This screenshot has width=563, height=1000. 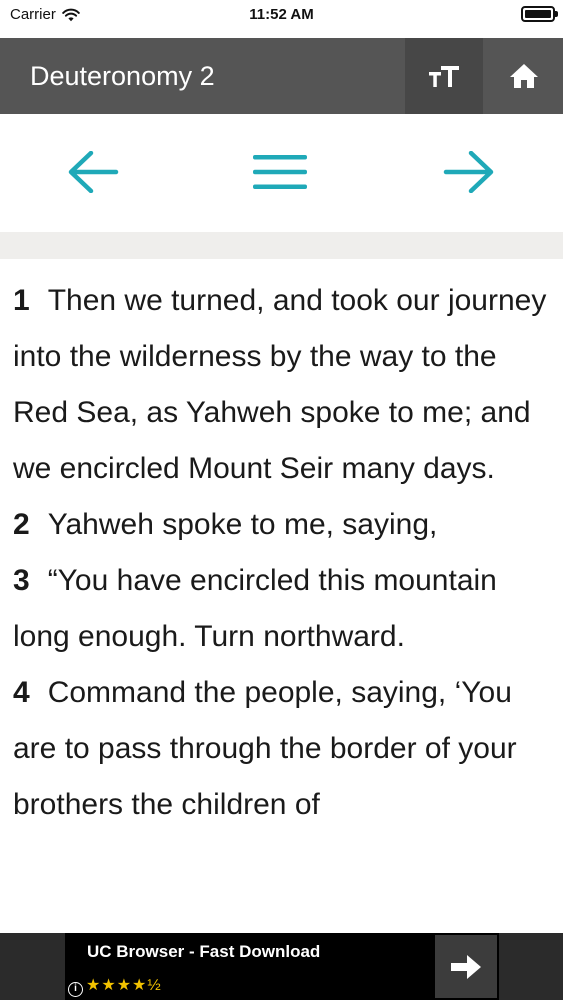 I want to click on previous-chapter-button, so click(x=93, y=172).